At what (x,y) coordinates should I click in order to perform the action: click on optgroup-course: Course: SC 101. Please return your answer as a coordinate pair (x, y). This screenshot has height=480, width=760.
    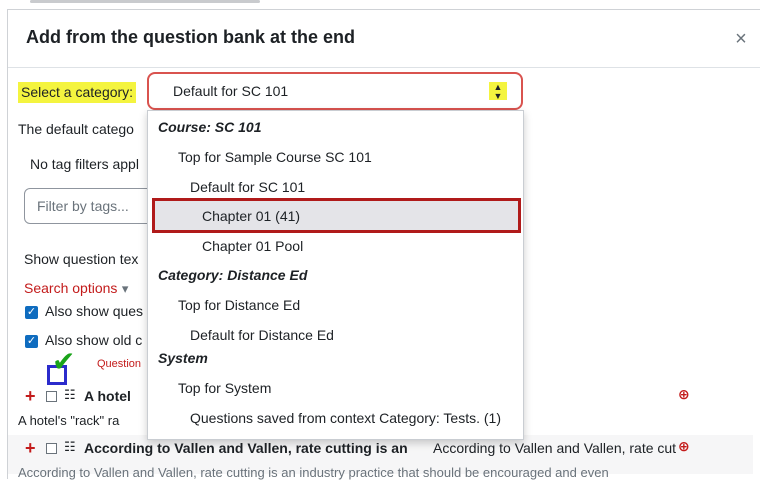
    Looking at the image, I should click on (210, 127).